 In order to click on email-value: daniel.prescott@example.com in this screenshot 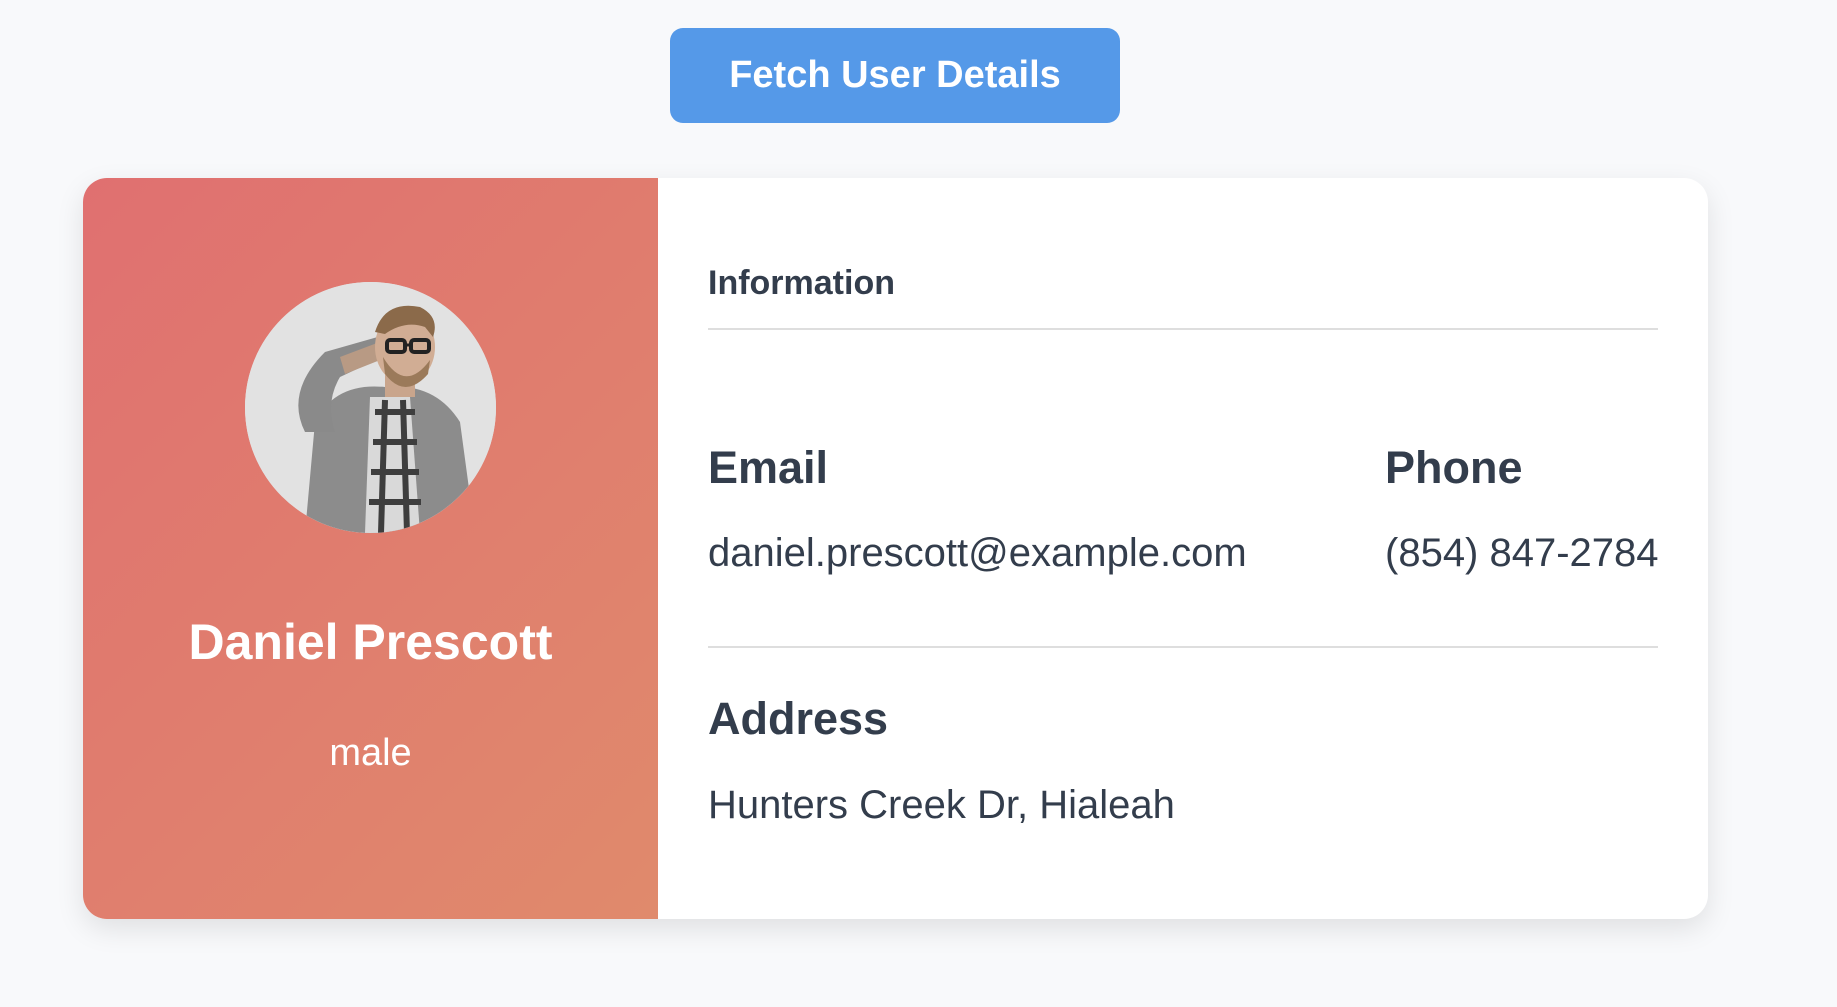, I will do `click(977, 553)`.